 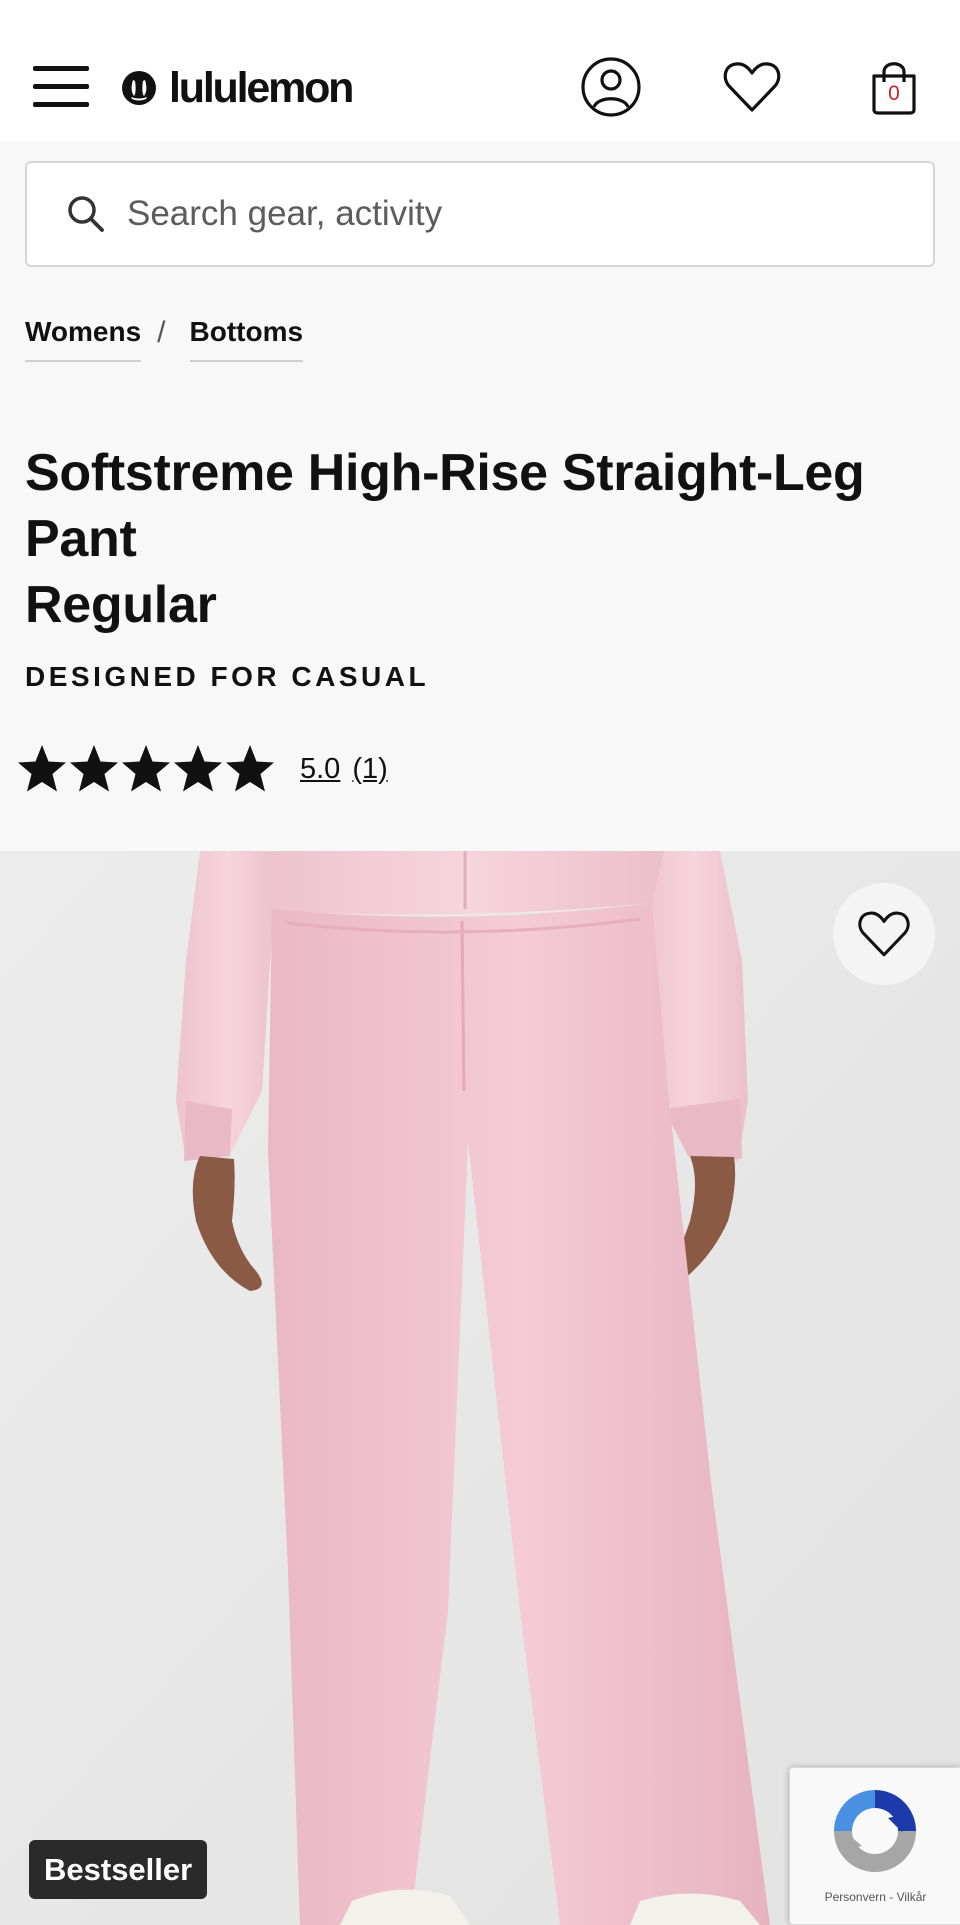 What do you see at coordinates (497, 214) in the screenshot?
I see `search-input` at bounding box center [497, 214].